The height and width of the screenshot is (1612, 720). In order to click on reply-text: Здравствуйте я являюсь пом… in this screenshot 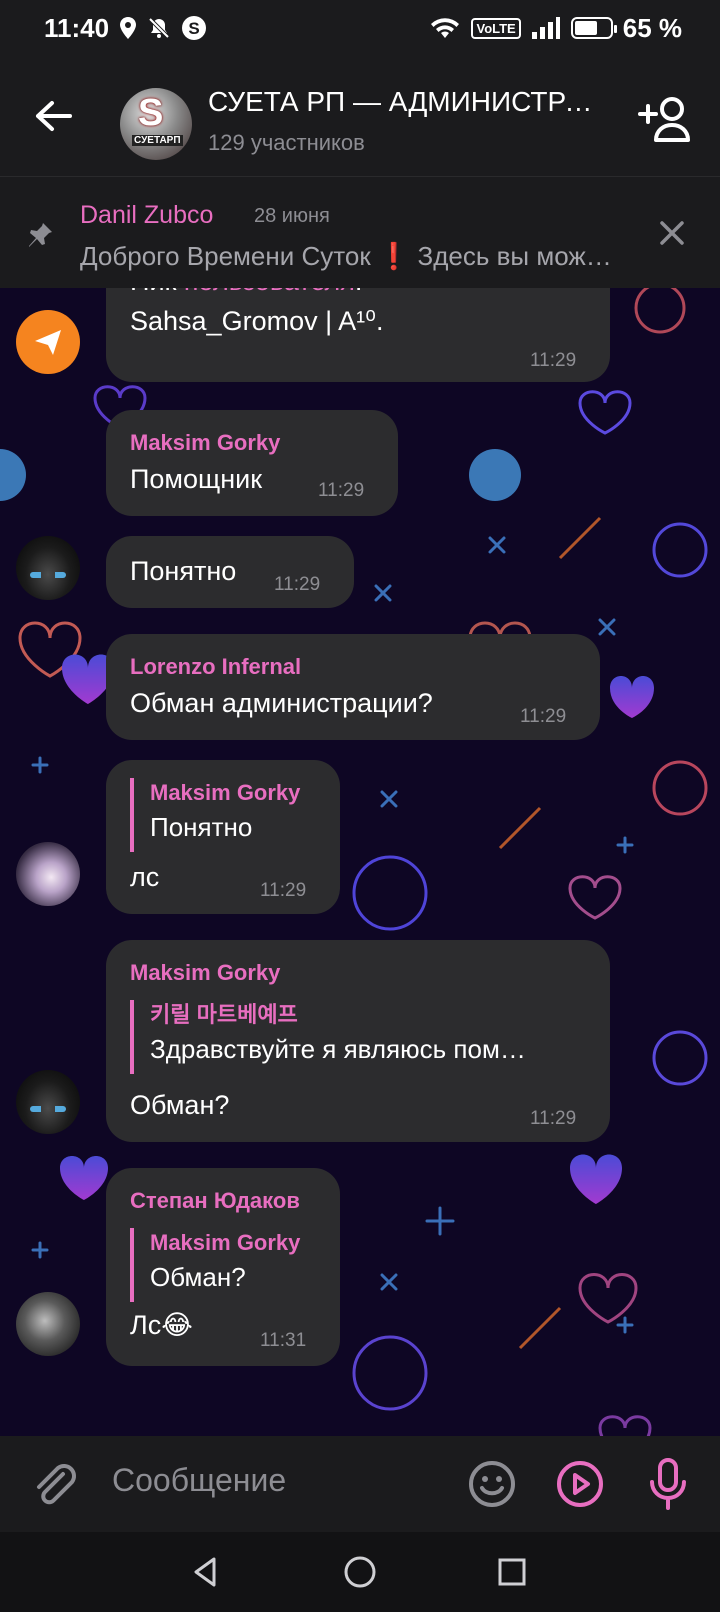, I will do `click(338, 1049)`.